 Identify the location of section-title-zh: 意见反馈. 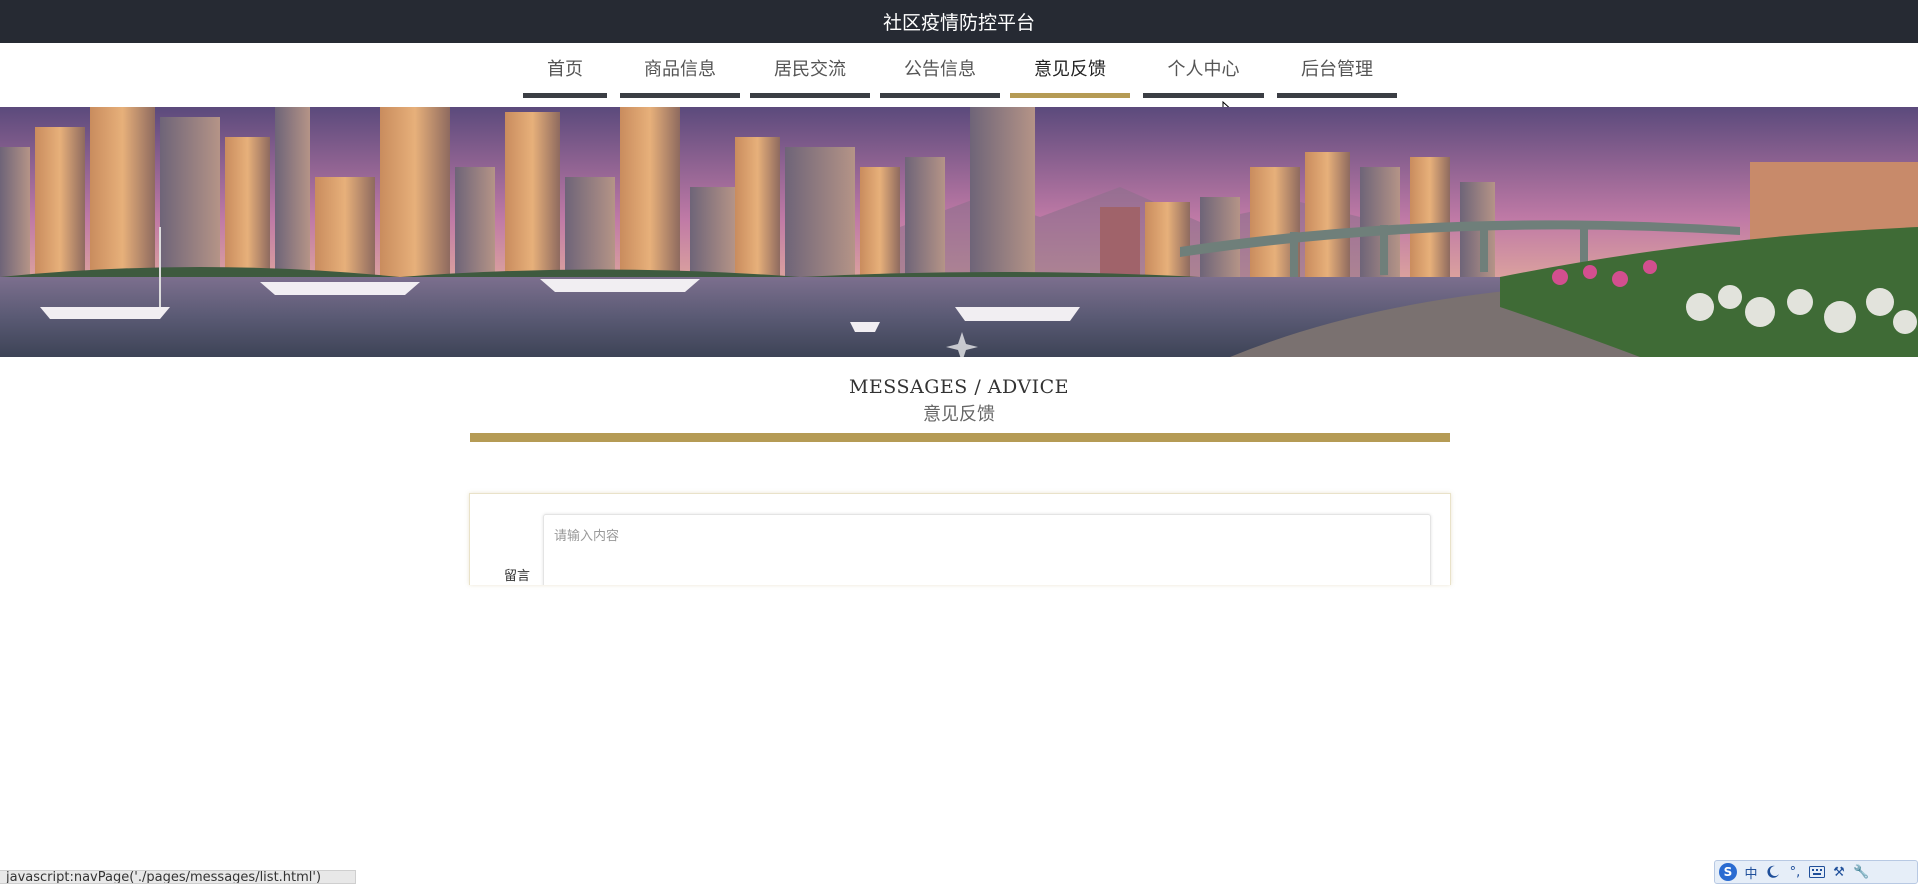
(959, 414).